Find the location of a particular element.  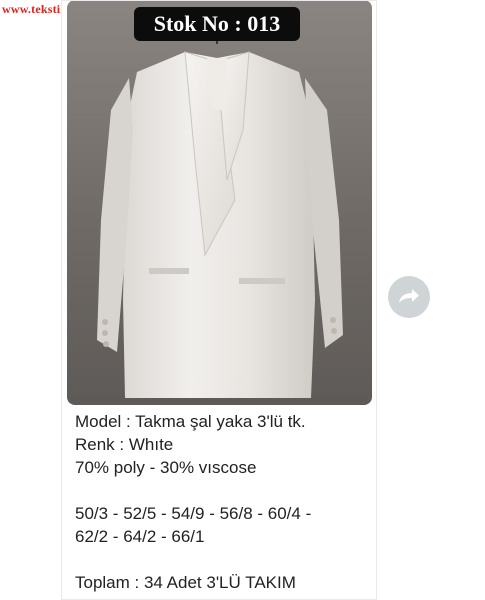

caption-sizes-line2: 62/2 - 64/2 - 66/1 is located at coordinates (140, 536).